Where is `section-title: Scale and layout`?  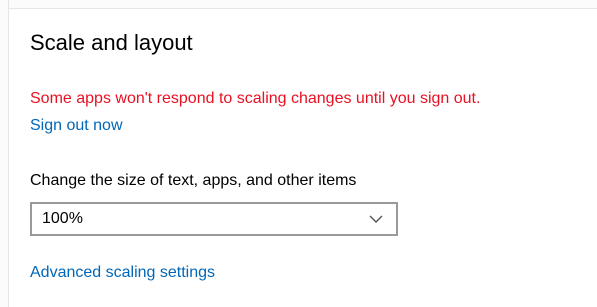
section-title: Scale and layout is located at coordinates (111, 42).